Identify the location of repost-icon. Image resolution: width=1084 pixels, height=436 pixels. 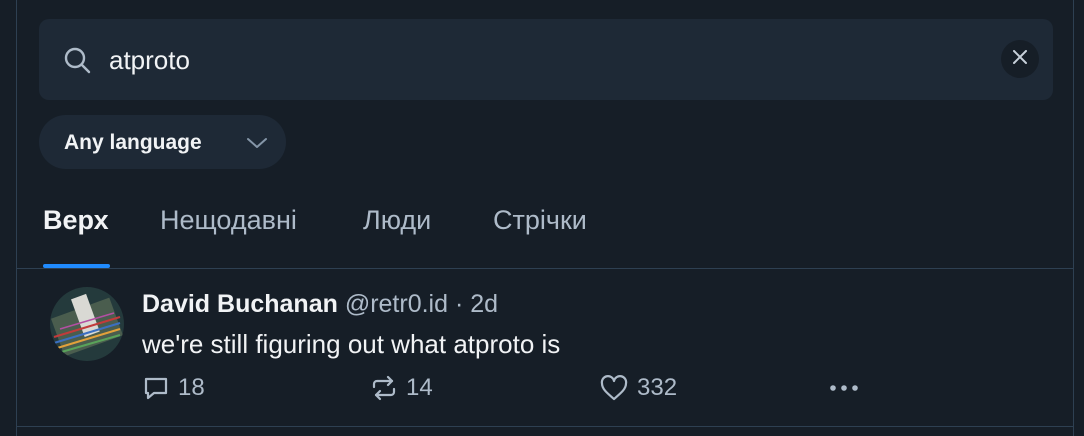
(384, 388).